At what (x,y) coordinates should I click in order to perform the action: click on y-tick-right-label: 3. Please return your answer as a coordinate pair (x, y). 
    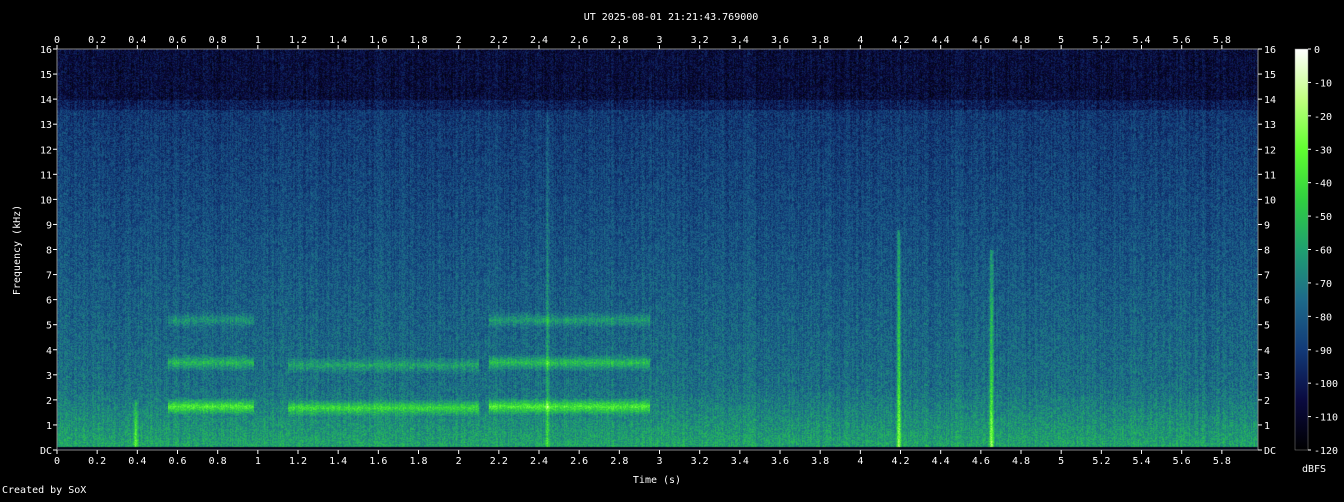
    Looking at the image, I should click on (1267, 376).